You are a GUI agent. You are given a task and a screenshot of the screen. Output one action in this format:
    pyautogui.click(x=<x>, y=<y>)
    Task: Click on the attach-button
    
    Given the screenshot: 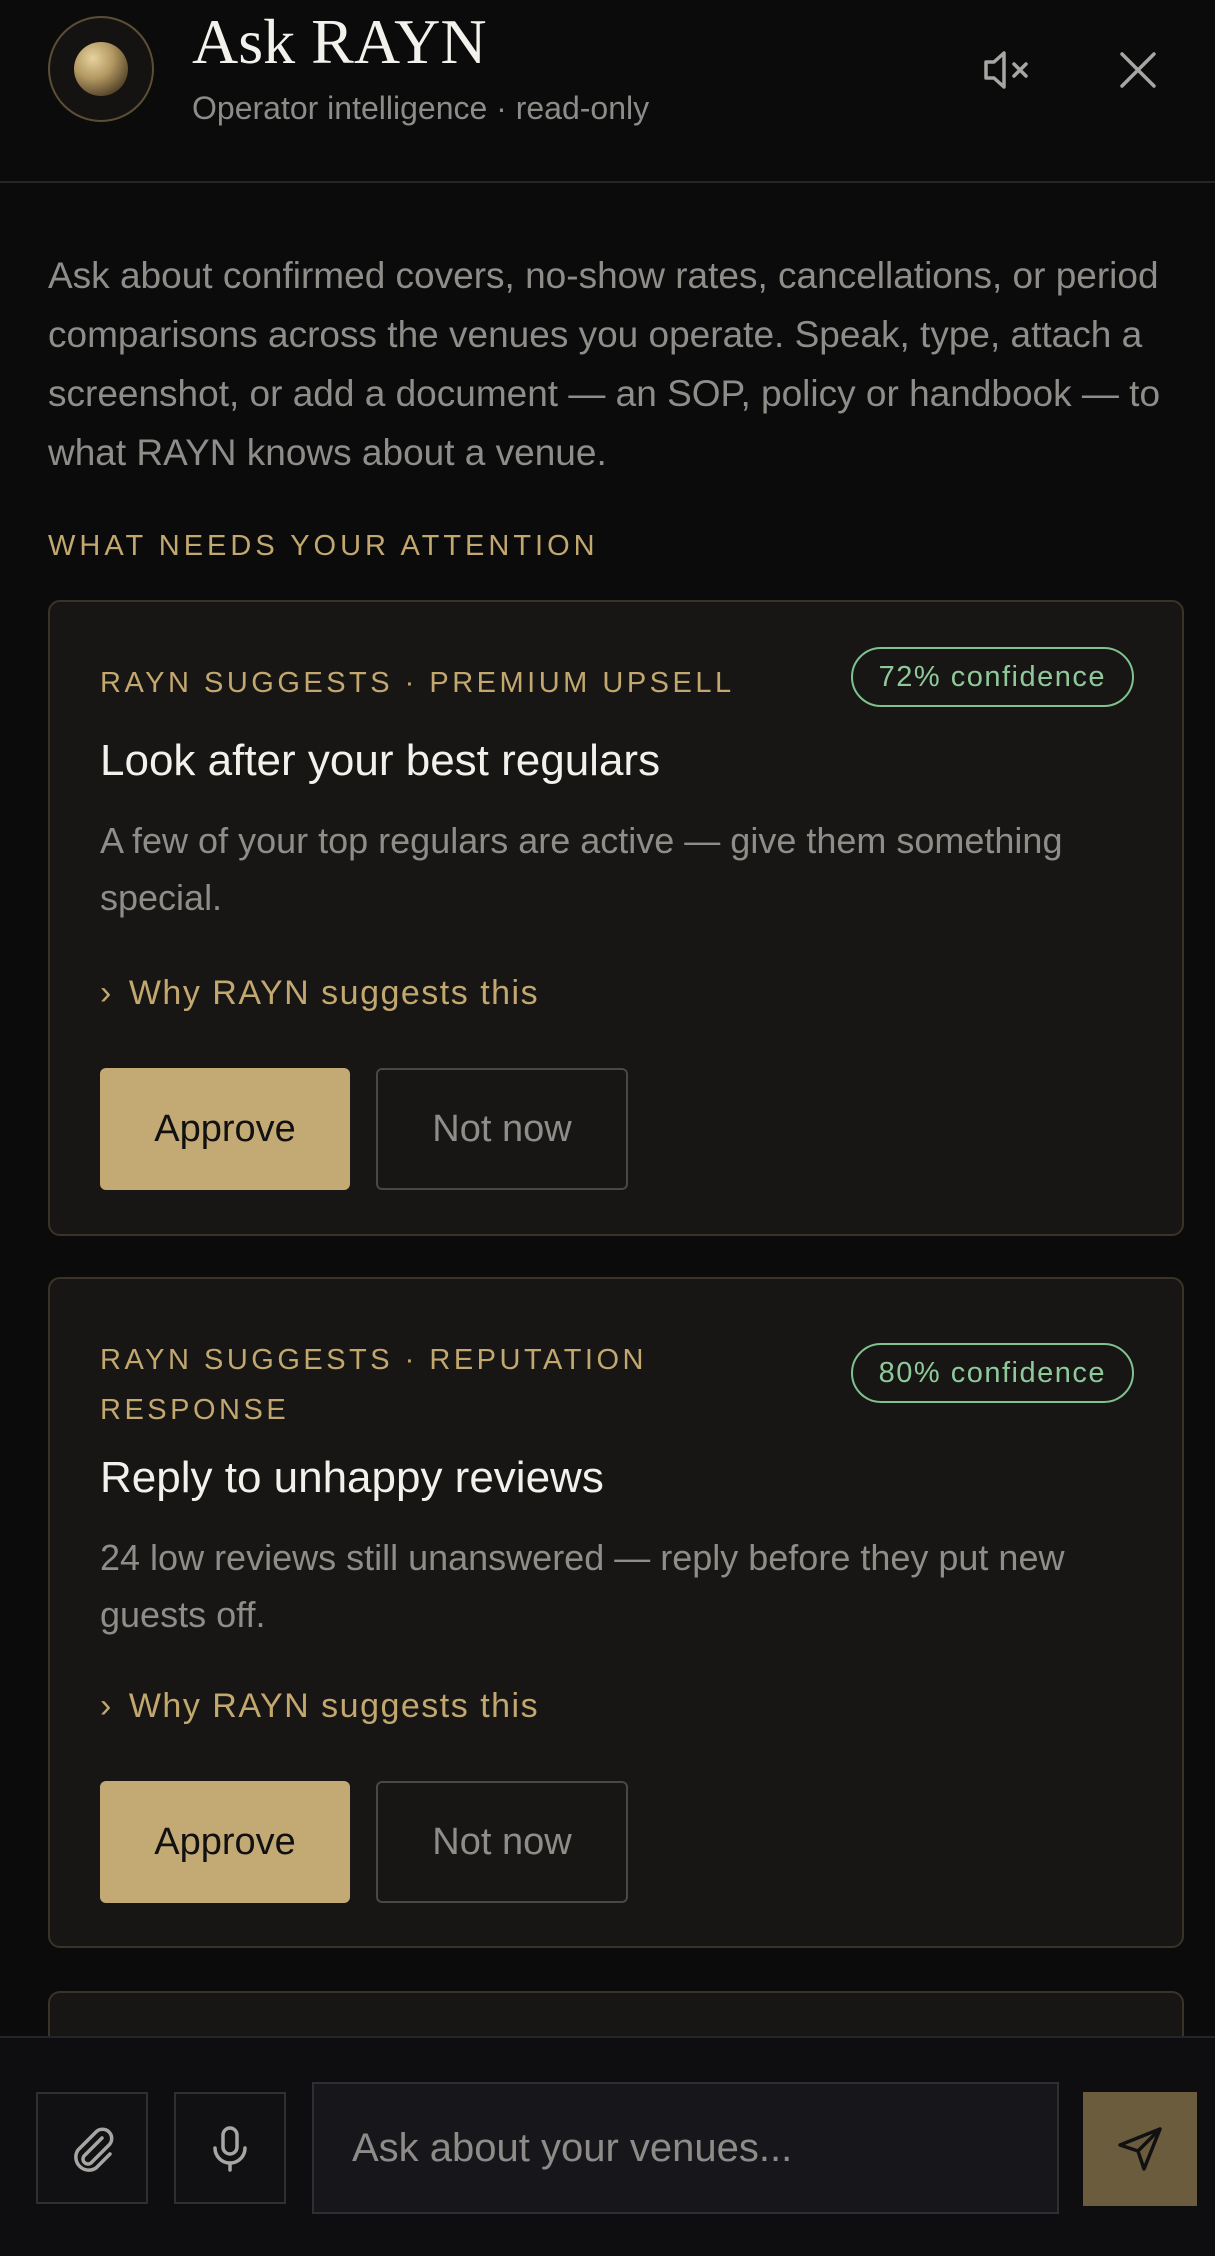 What is the action you would take?
    pyautogui.click(x=92, y=2148)
    